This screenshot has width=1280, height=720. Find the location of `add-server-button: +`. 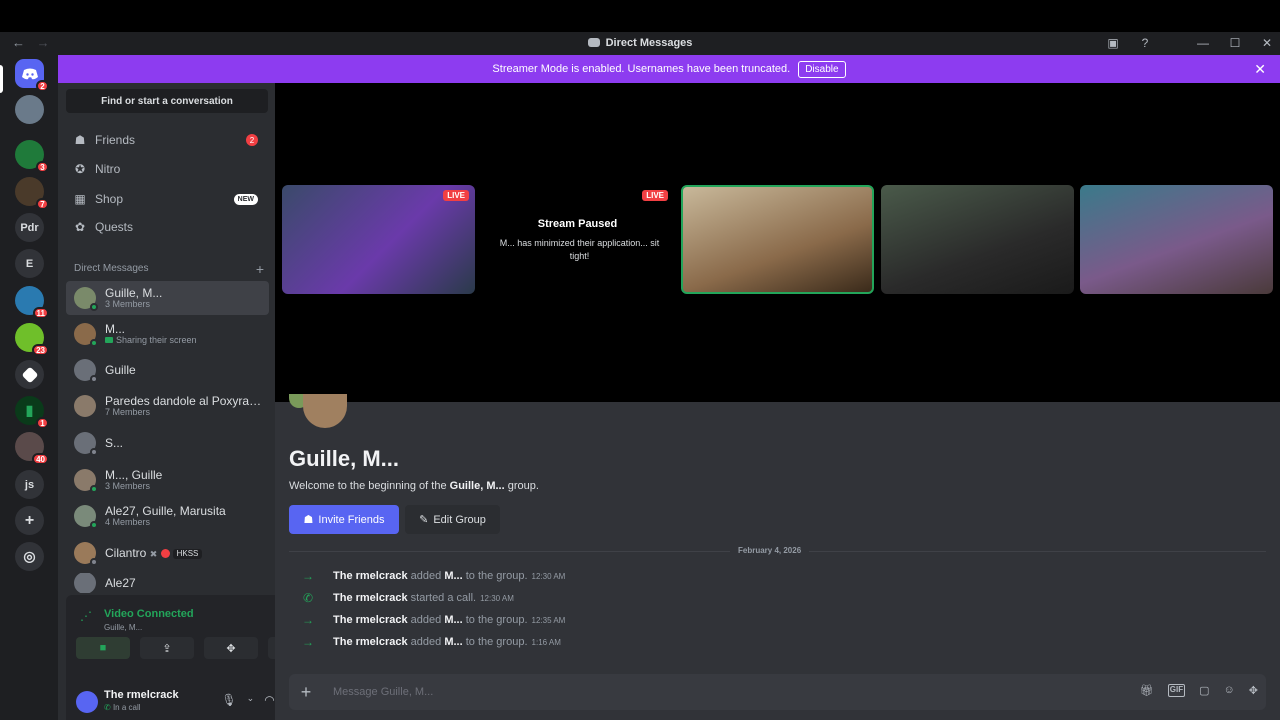

add-server-button: + is located at coordinates (29, 520).